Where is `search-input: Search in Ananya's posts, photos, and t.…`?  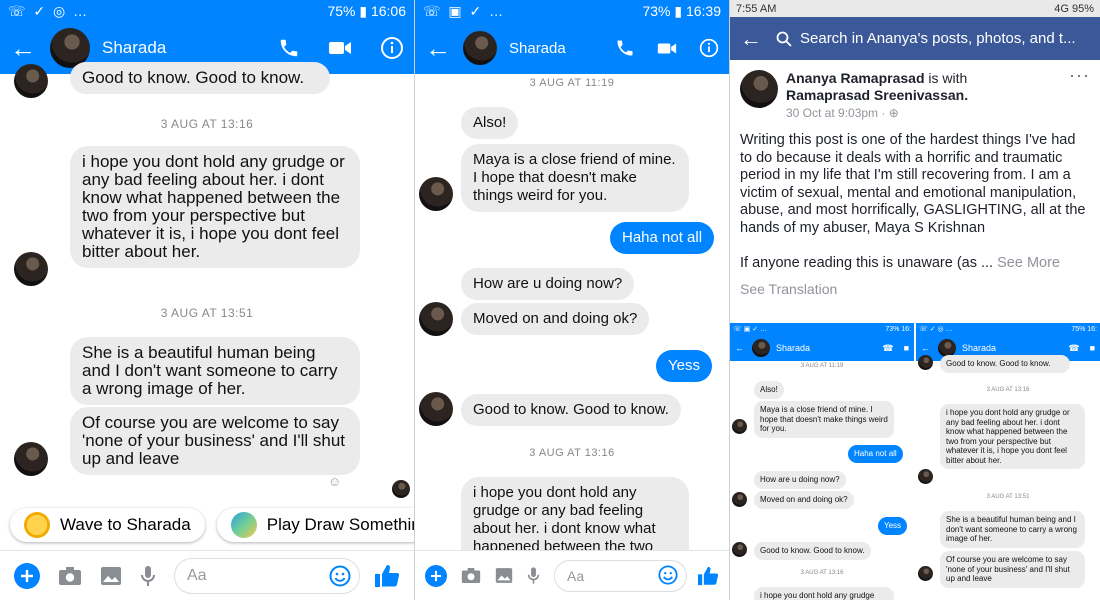
search-input: Search in Ananya's posts, photos, and t.… is located at coordinates (933, 39).